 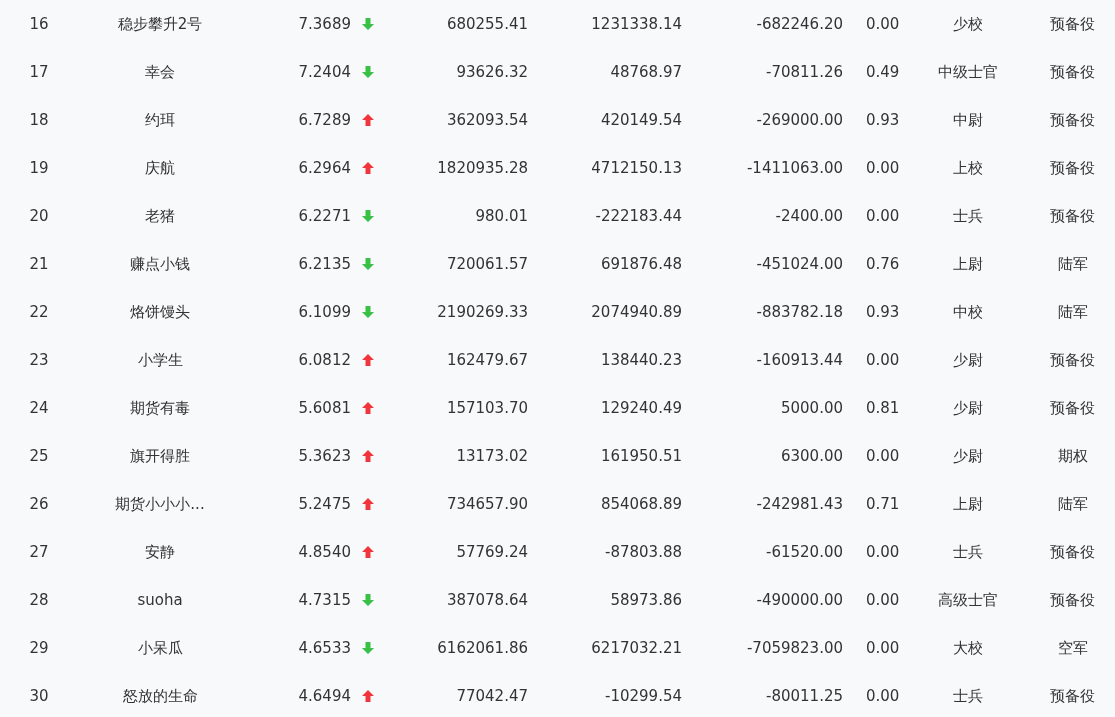 I want to click on user-name: 赚点小钱, so click(x=160, y=264).